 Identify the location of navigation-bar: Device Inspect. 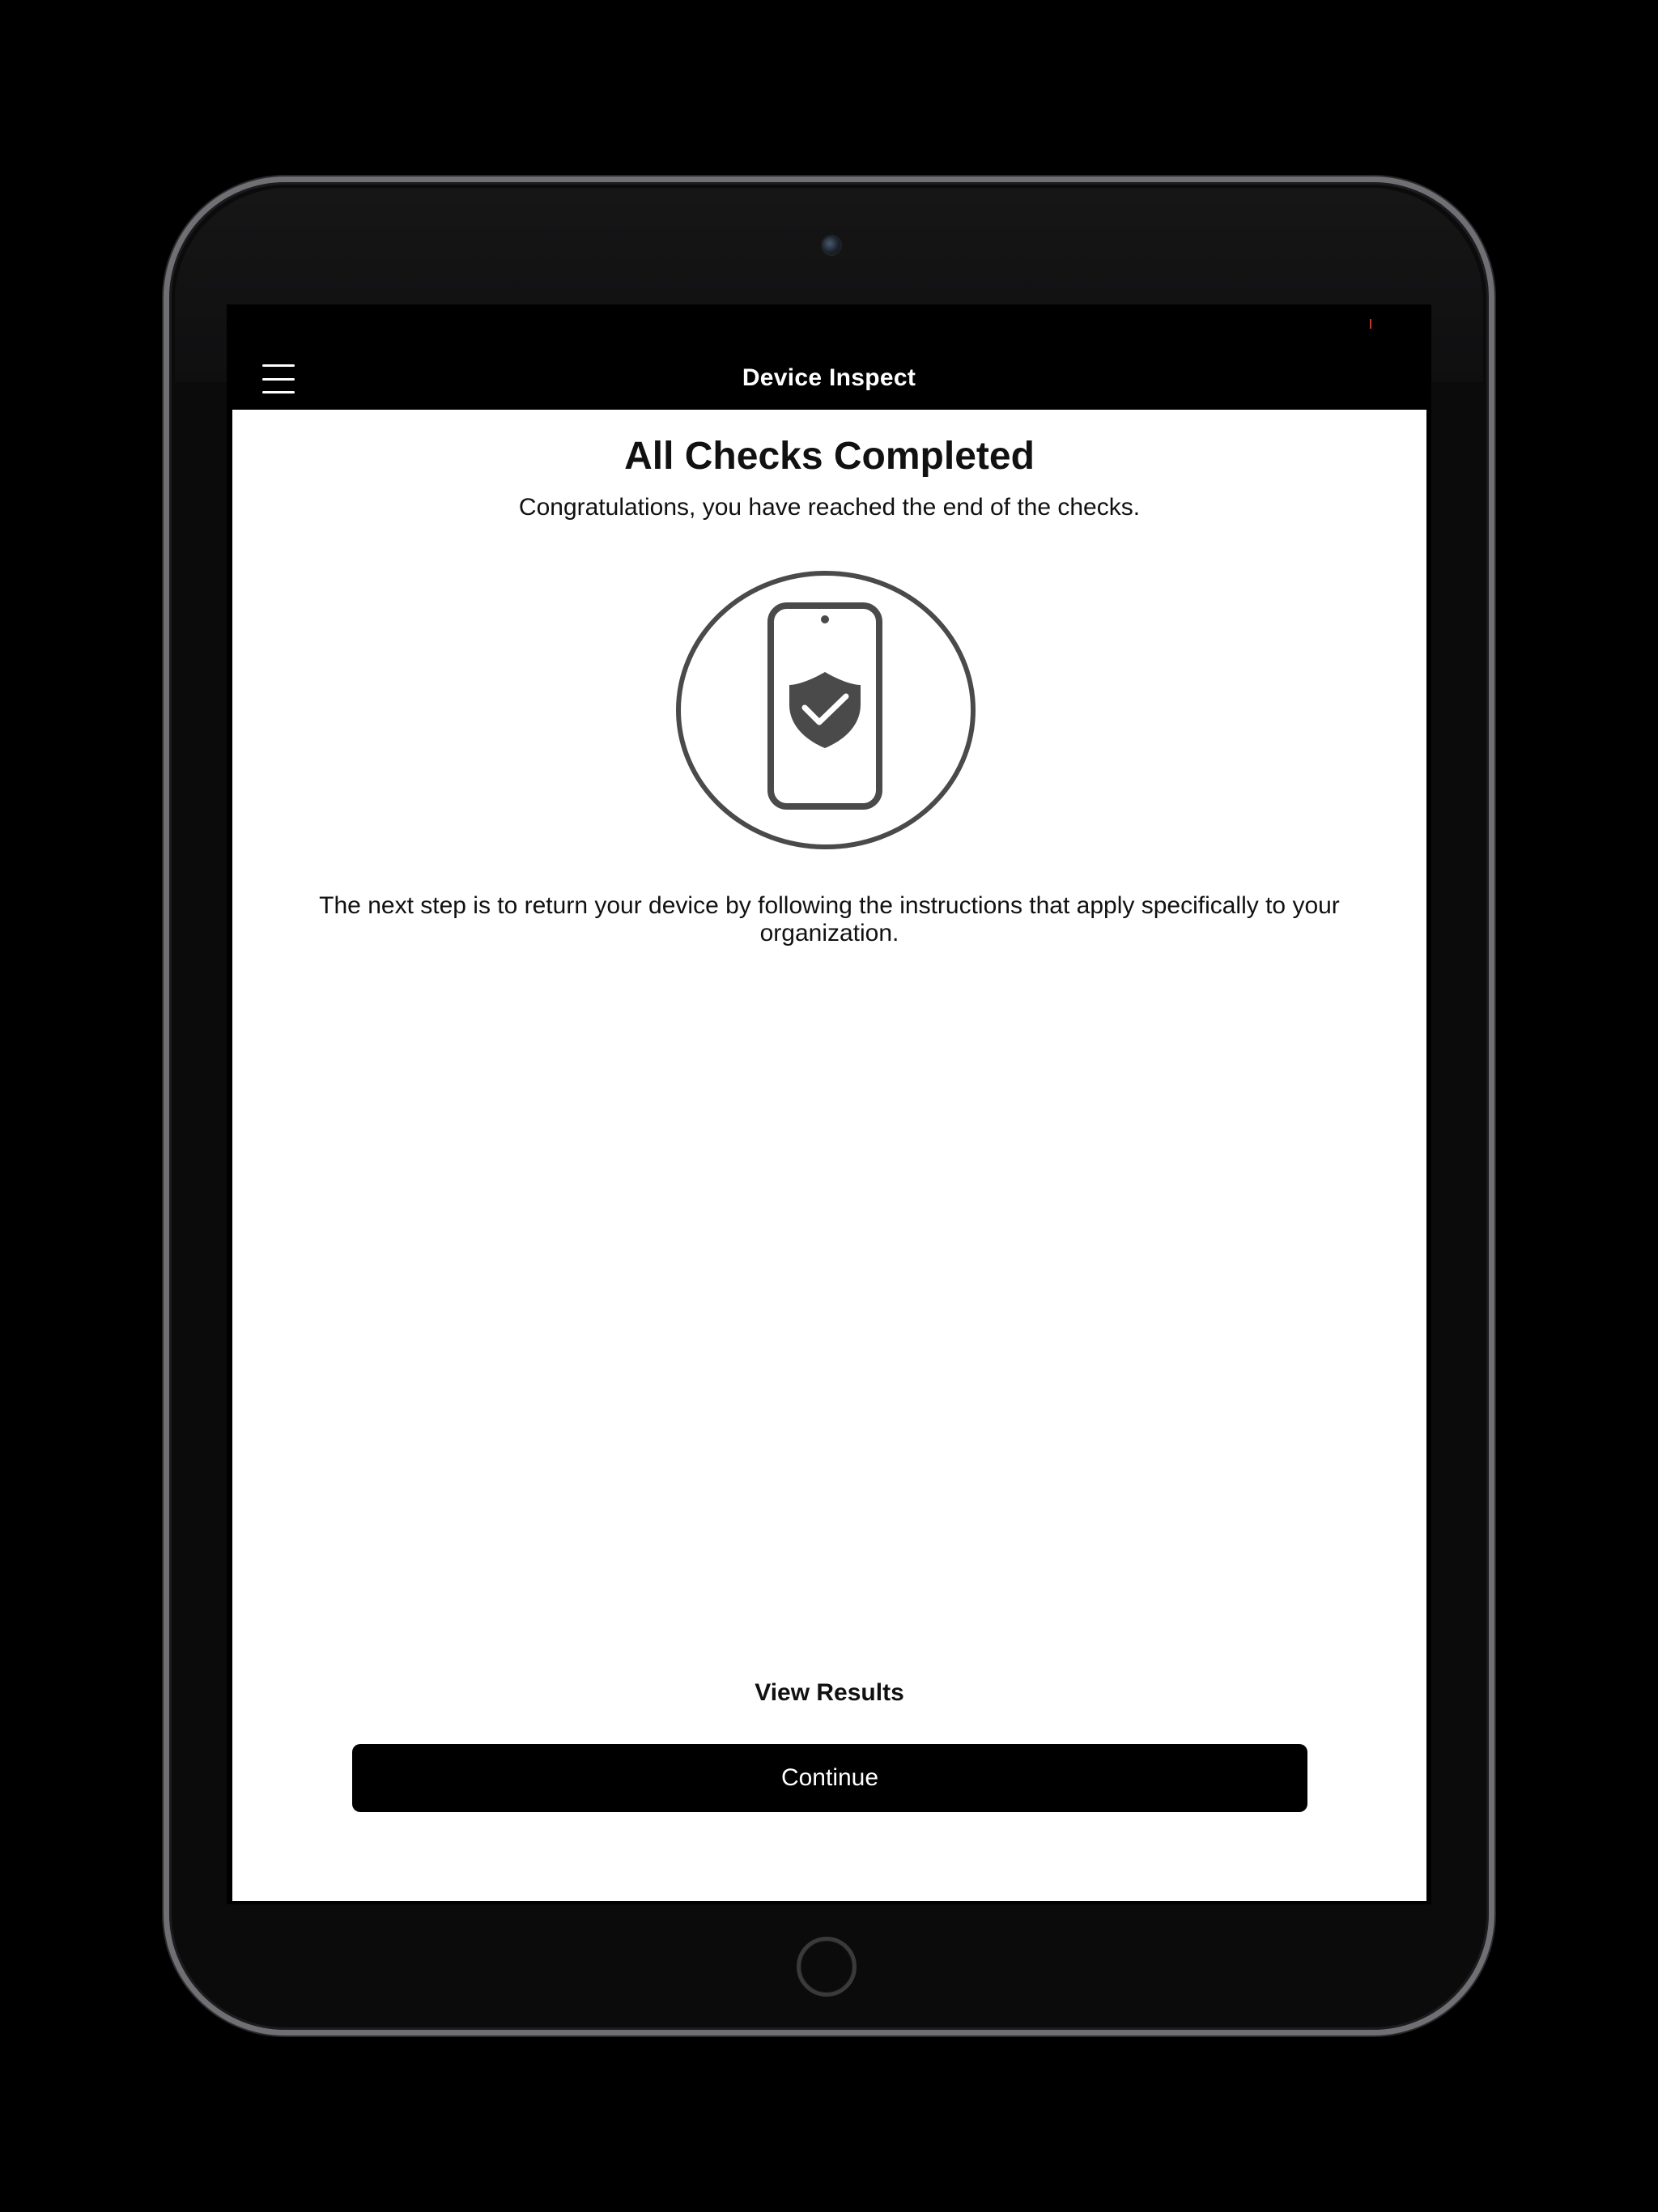
(829, 379).